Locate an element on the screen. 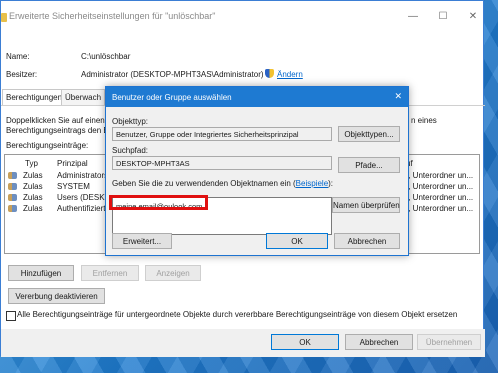 The width and height of the screenshot is (498, 373). location-label: Suchpfad: is located at coordinates (130, 150).